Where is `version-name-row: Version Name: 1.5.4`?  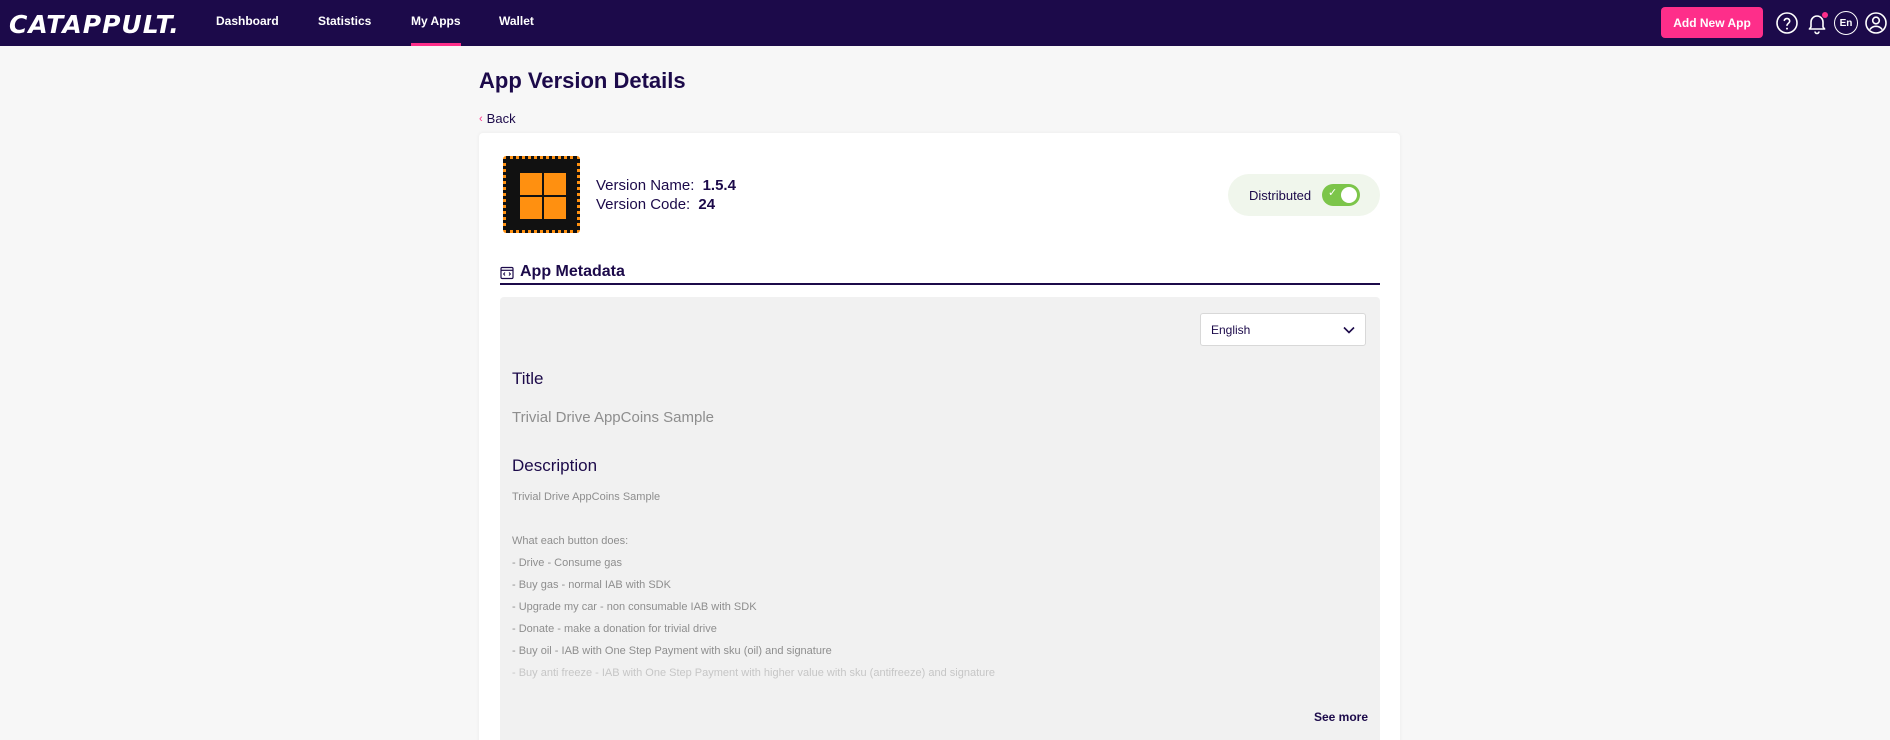
version-name-row: Version Name: 1.5.4 is located at coordinates (666, 185).